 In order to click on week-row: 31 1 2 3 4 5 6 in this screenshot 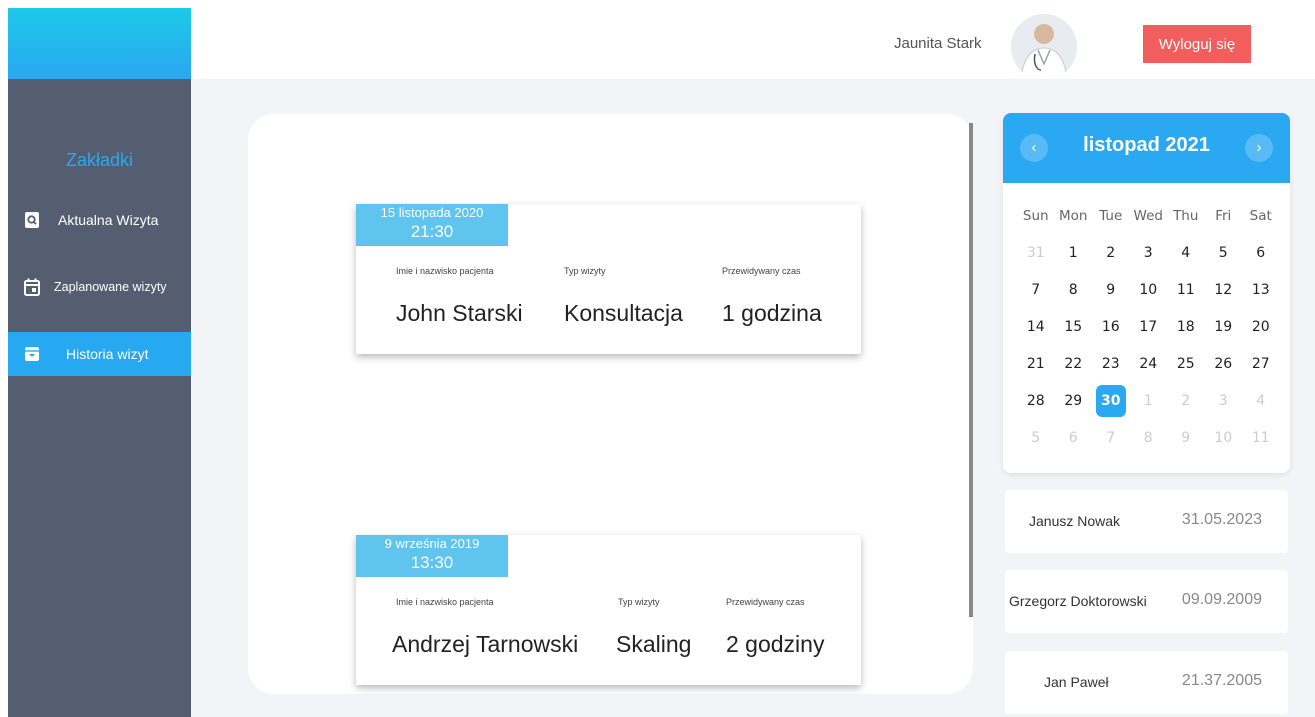, I will do `click(1148, 252)`.